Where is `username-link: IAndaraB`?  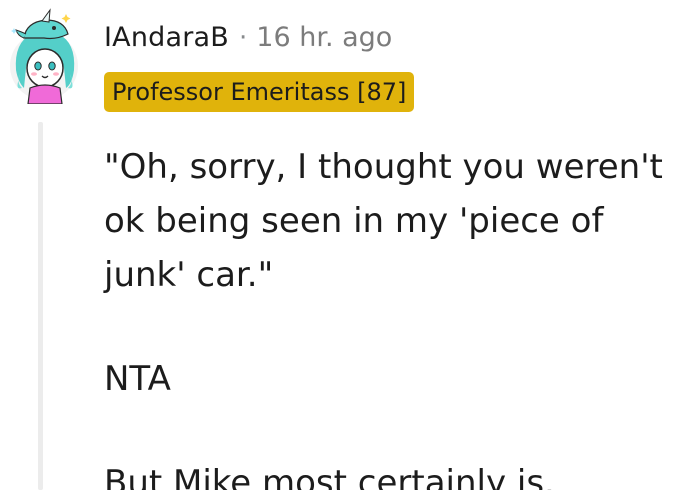 username-link: IAndaraB is located at coordinates (166, 37).